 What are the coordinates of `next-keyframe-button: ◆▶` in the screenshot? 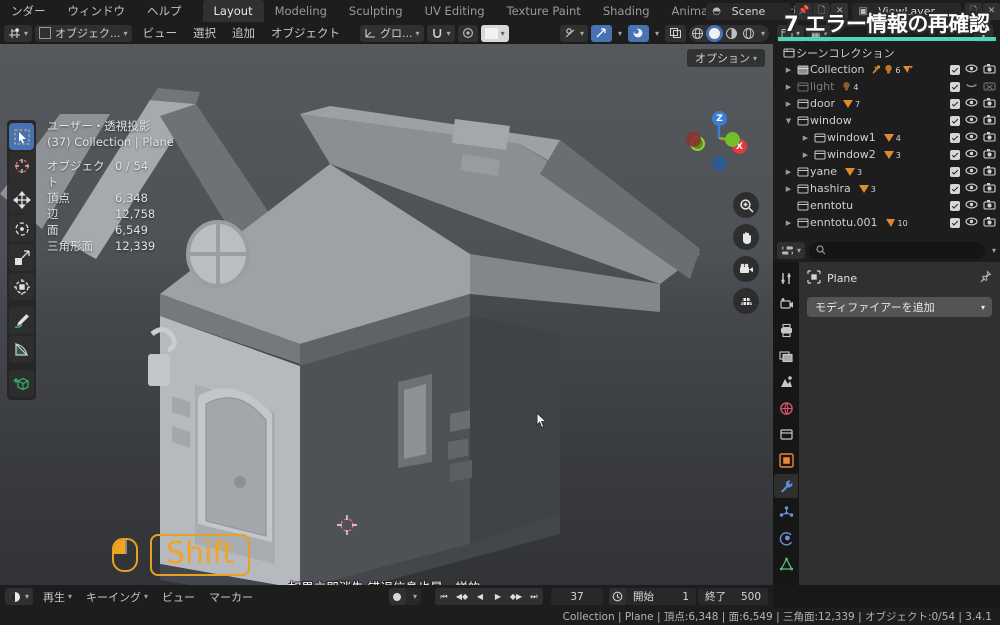 It's located at (516, 596).